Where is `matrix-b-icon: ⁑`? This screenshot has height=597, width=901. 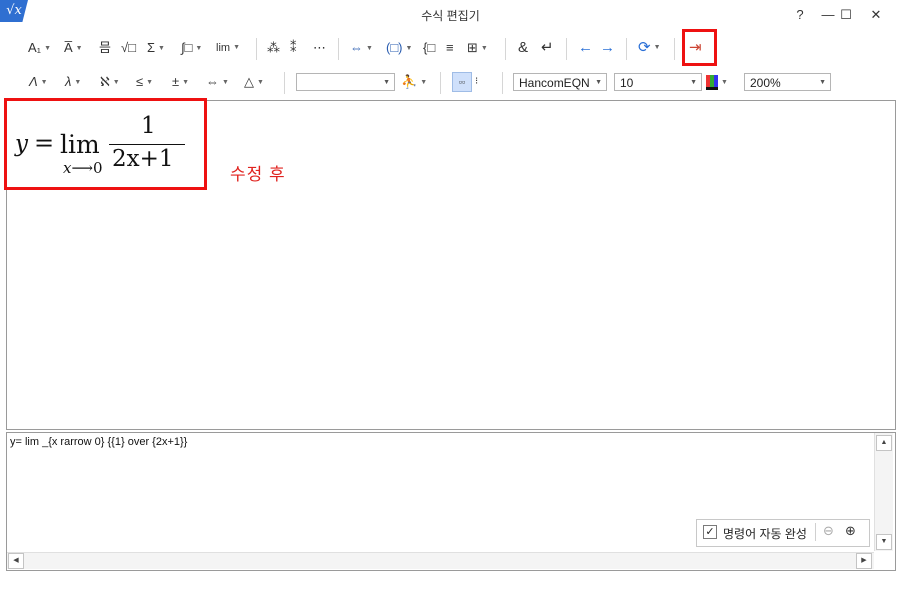 matrix-b-icon: ⁑ is located at coordinates (293, 47).